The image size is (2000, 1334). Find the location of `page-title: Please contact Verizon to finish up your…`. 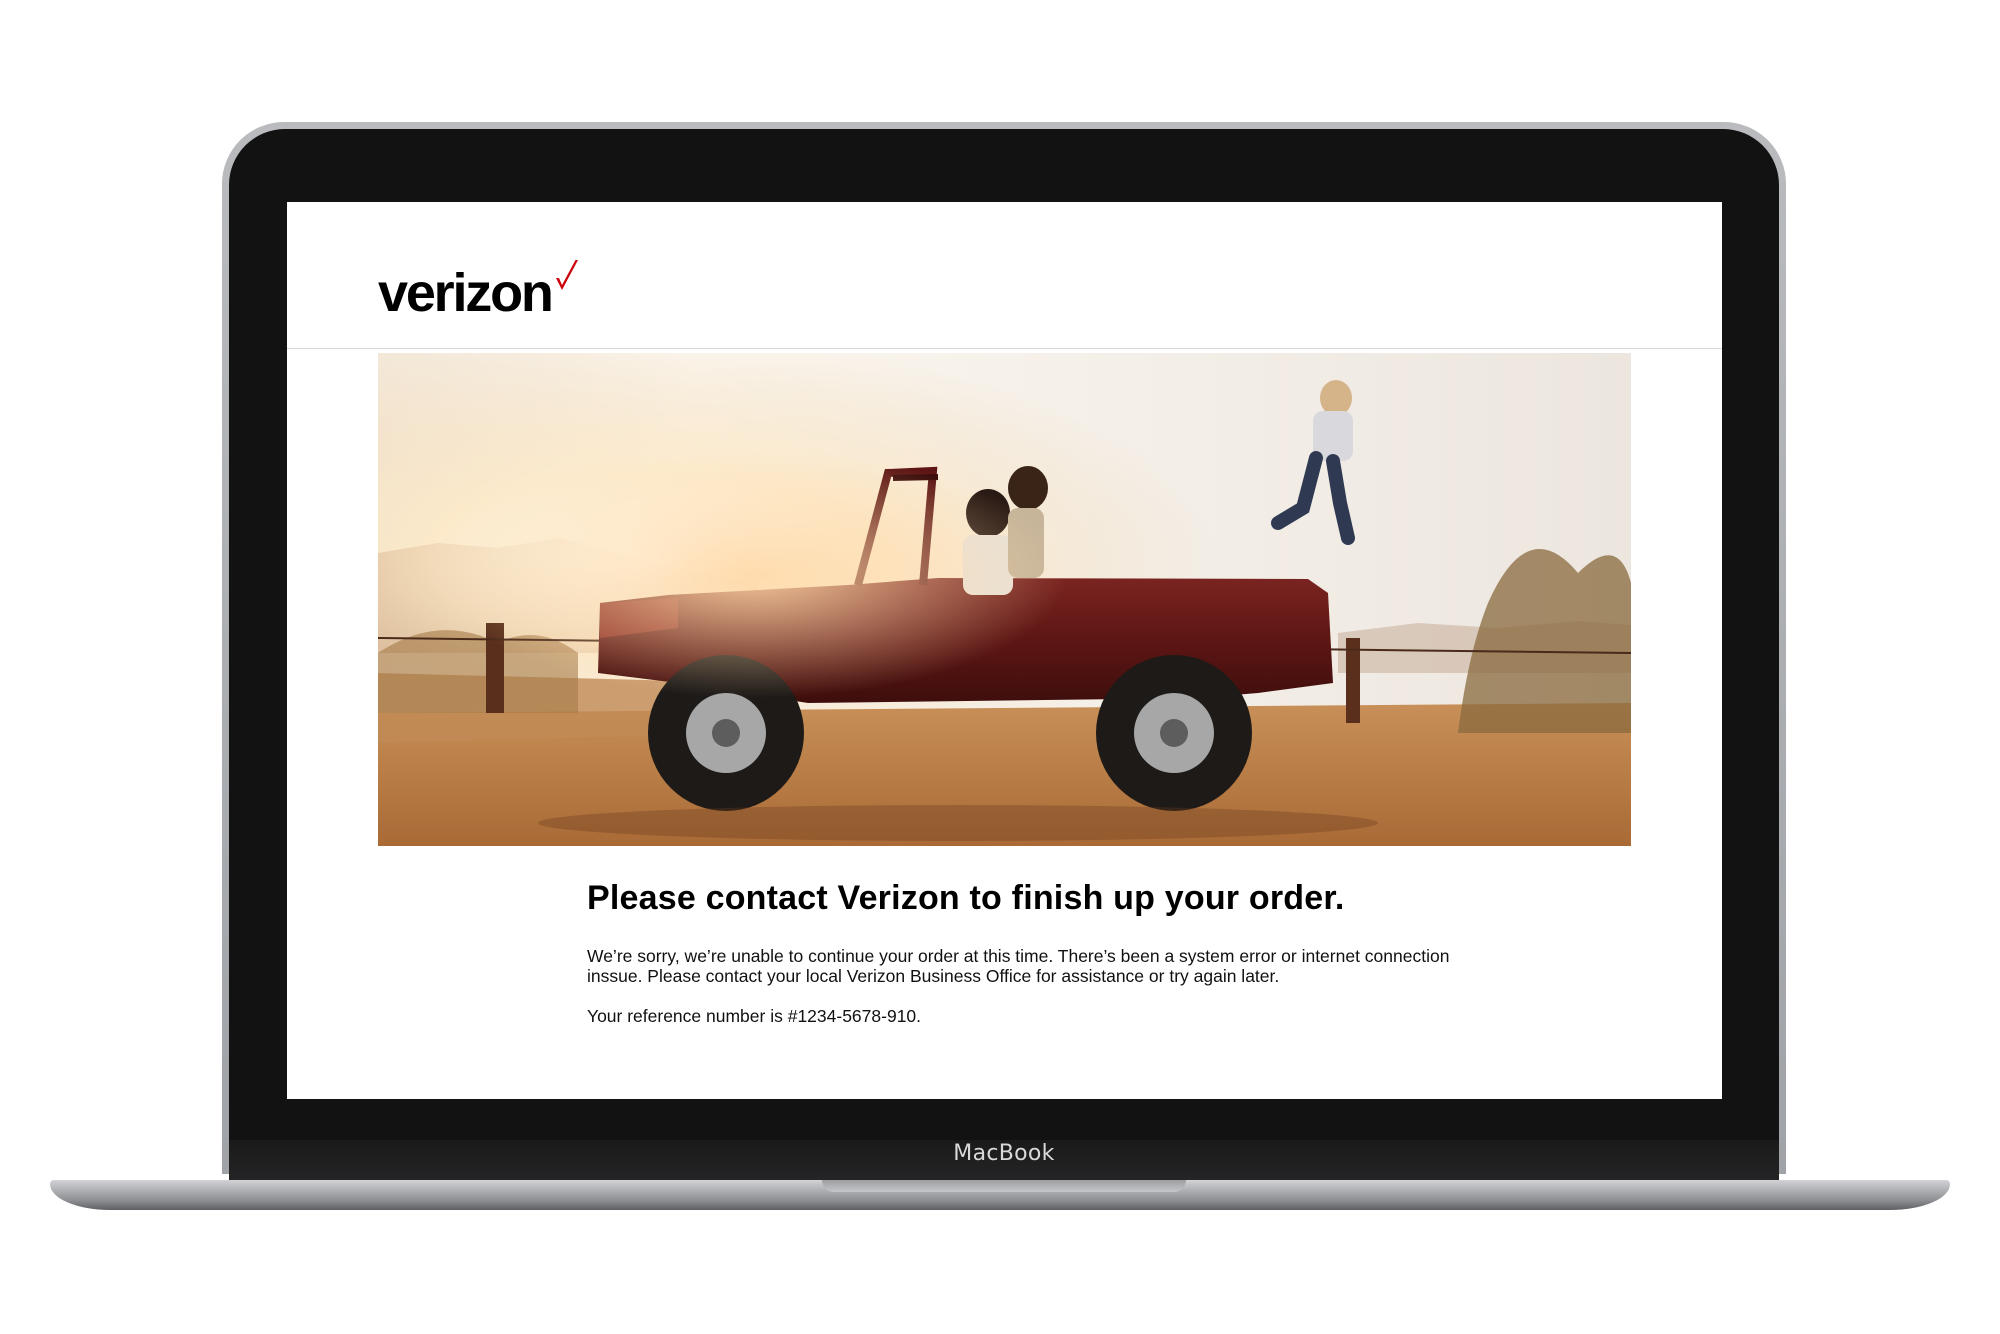

page-title: Please contact Verizon to finish up your… is located at coordinates (966, 898).